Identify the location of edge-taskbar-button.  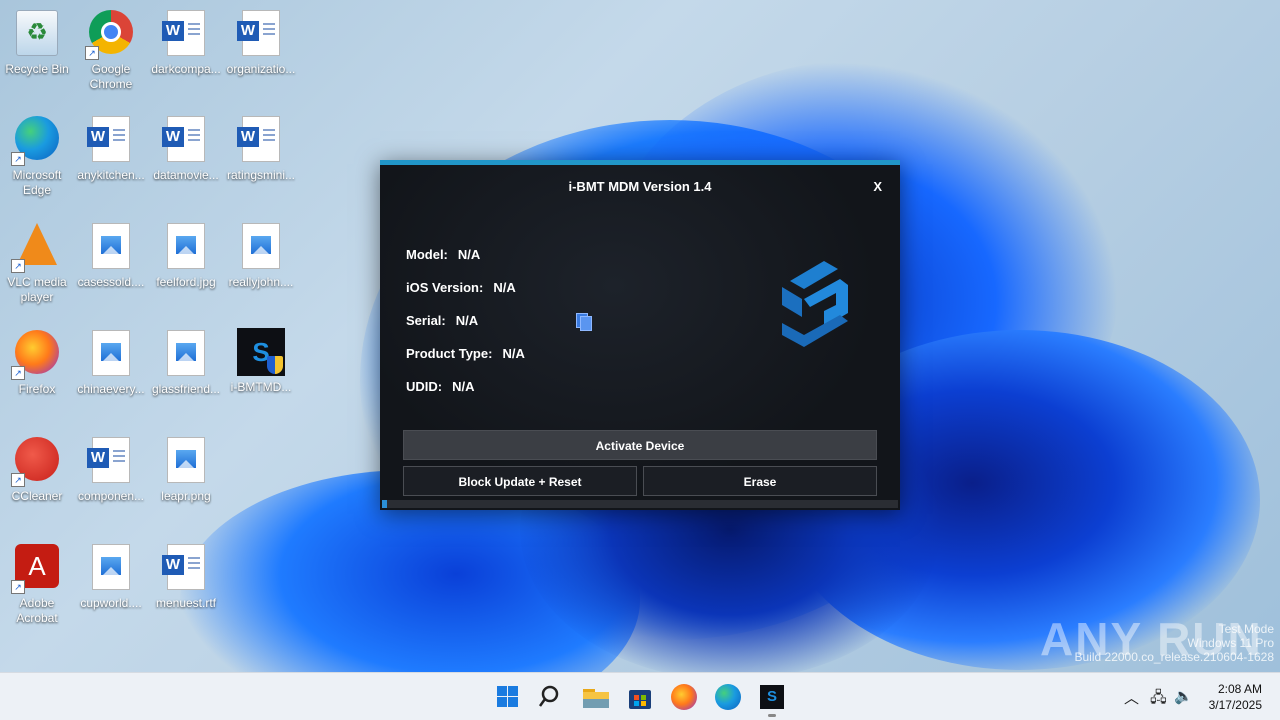
(728, 697).